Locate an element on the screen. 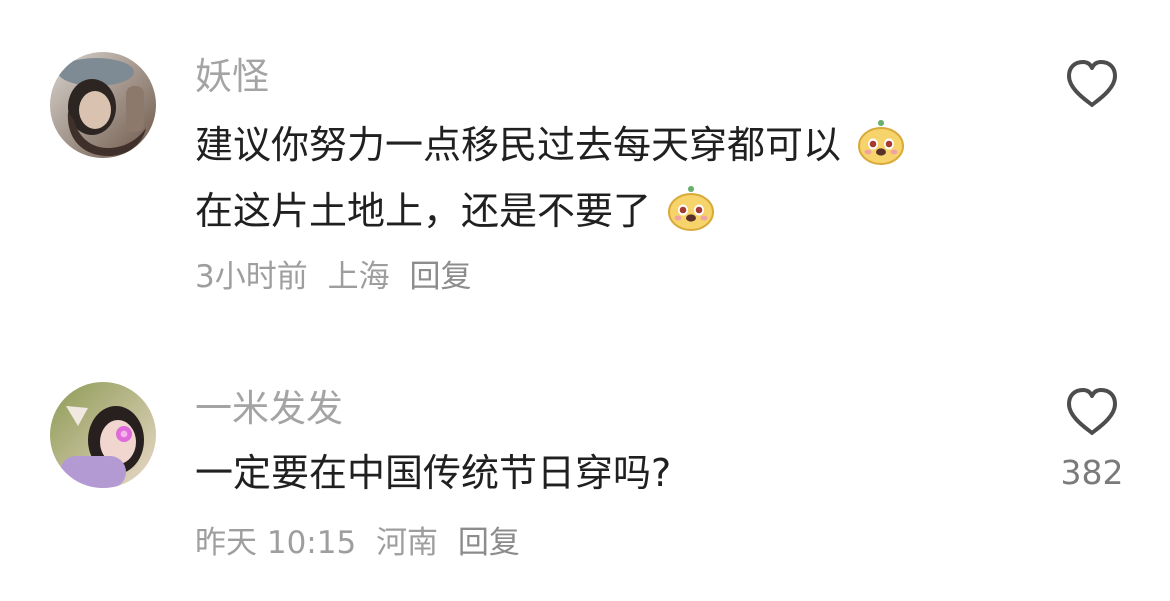 The height and width of the screenshot is (601, 1170). comment-text-line: 在这片土地上，还是不要了 is located at coordinates (456, 209).